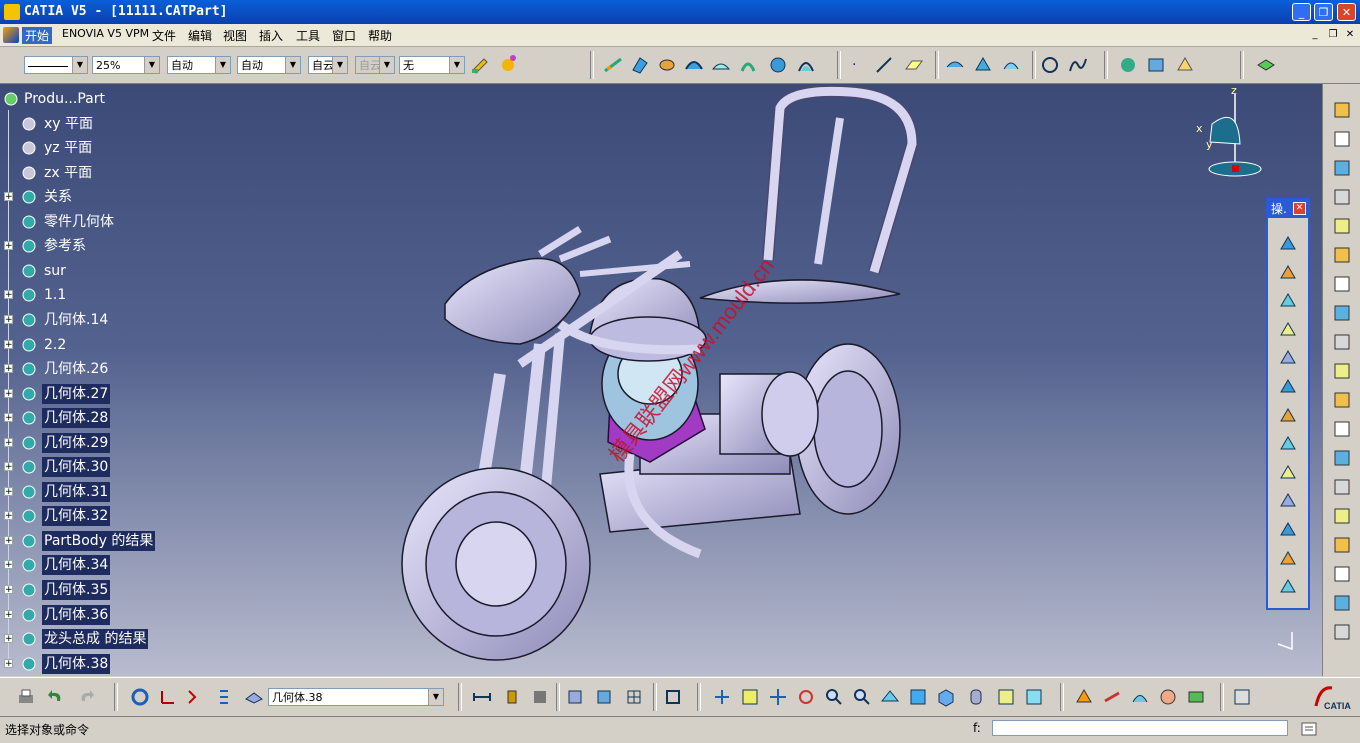 The height and width of the screenshot is (743, 1360). I want to click on plane-icon, so click(914, 65).